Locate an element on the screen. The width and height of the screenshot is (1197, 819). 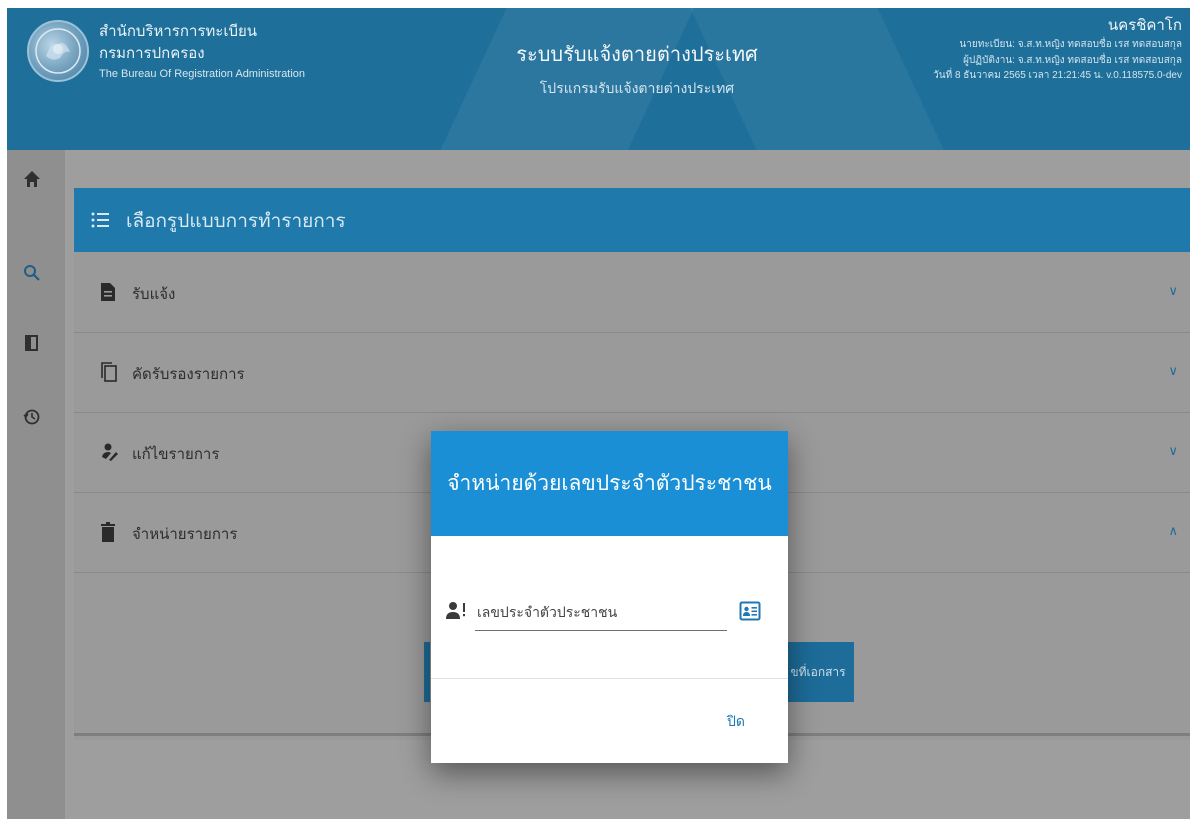
book-icon is located at coordinates (32, 343).